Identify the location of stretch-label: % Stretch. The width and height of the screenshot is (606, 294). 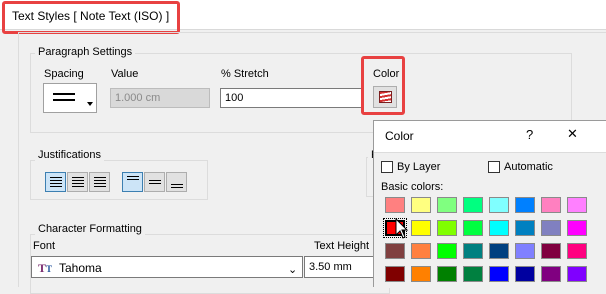
(245, 74).